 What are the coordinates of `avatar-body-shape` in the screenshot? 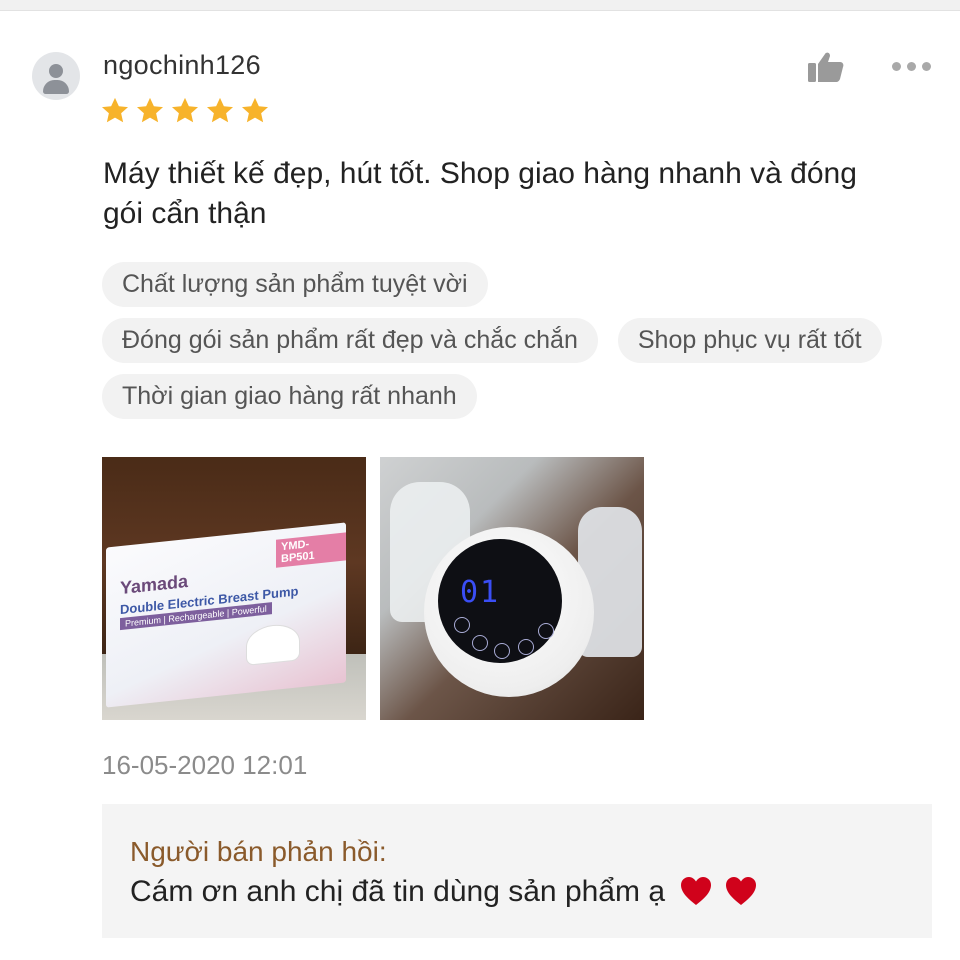 It's located at (56, 87).